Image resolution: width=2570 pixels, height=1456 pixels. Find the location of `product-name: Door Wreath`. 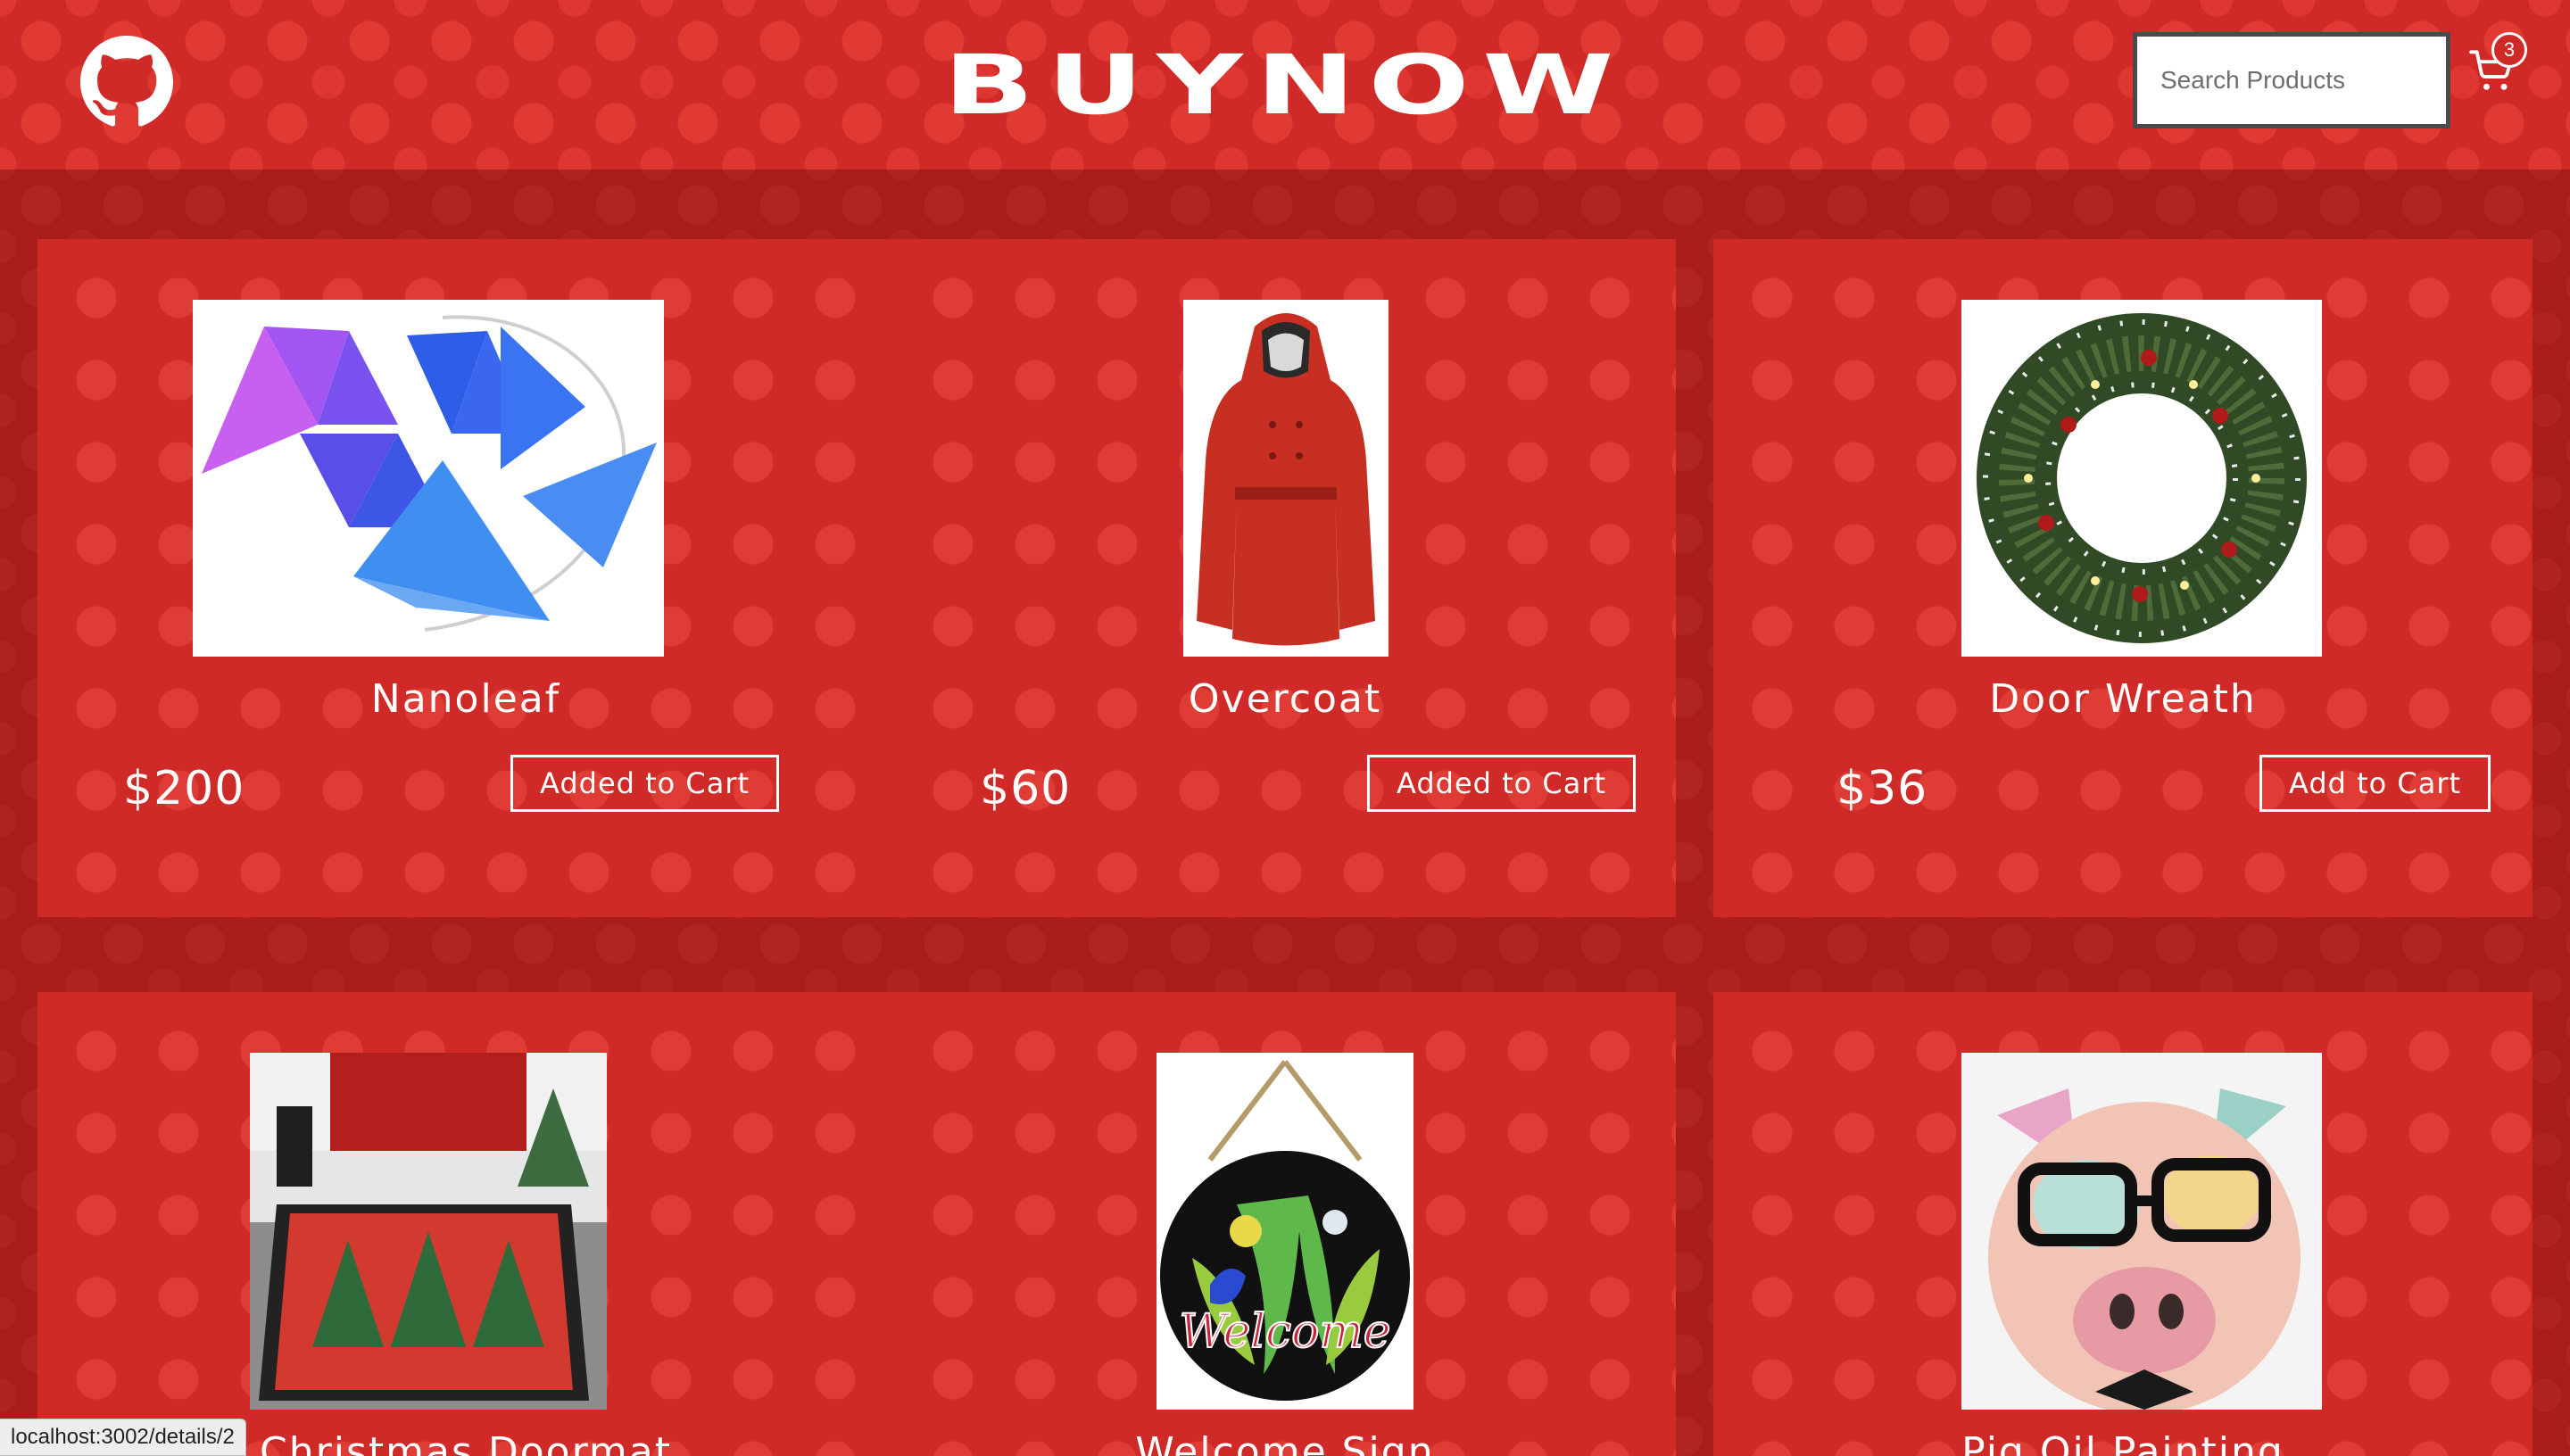

product-name: Door Wreath is located at coordinates (2123, 699).